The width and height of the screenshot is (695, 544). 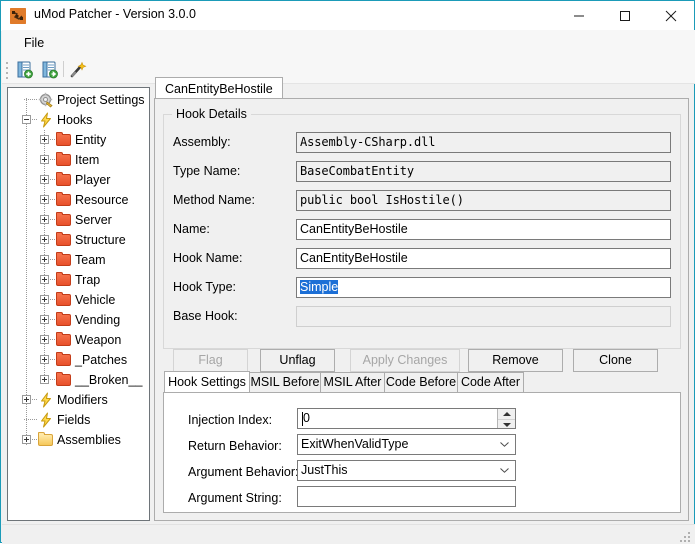 What do you see at coordinates (483, 229) in the screenshot?
I see `name-input: CanEntityBeHostile` at bounding box center [483, 229].